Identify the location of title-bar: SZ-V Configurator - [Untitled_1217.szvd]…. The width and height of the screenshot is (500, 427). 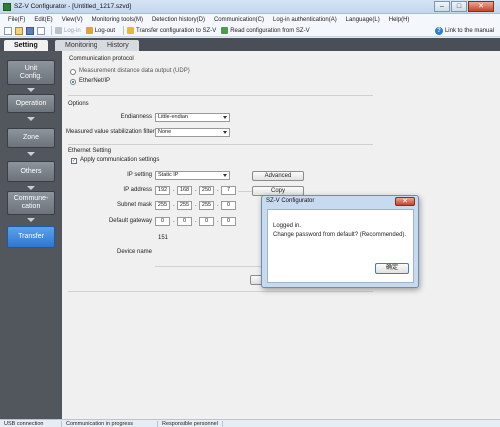
(250, 7).